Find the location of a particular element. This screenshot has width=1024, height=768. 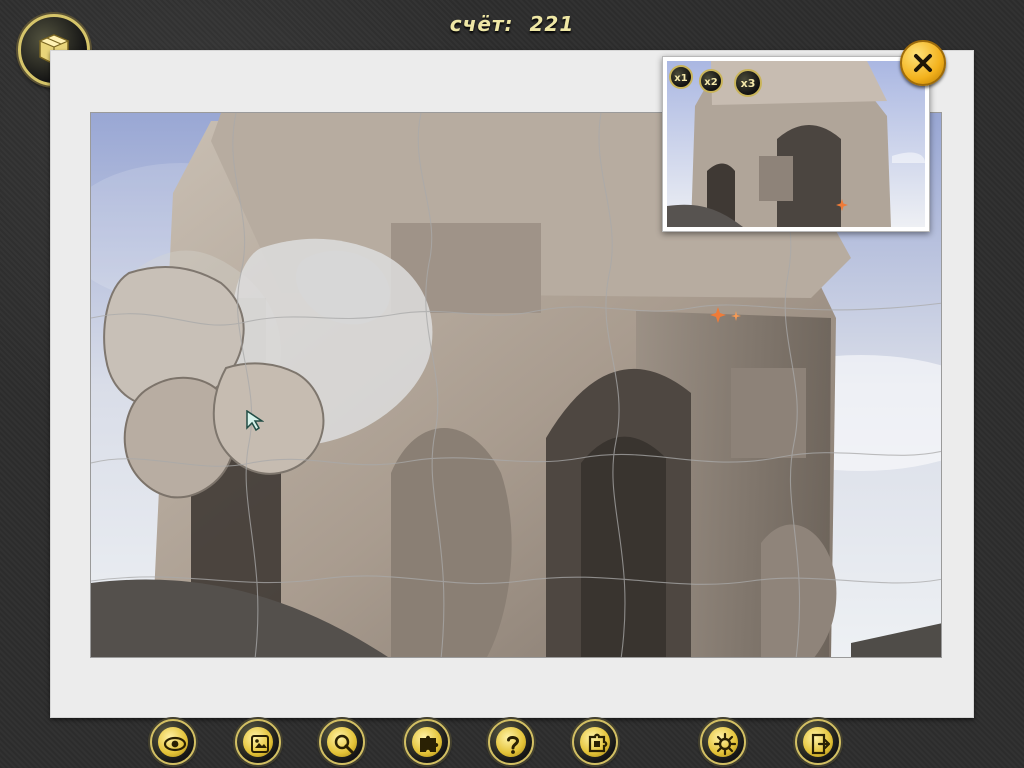

score-value: 221 is located at coordinates (552, 24).